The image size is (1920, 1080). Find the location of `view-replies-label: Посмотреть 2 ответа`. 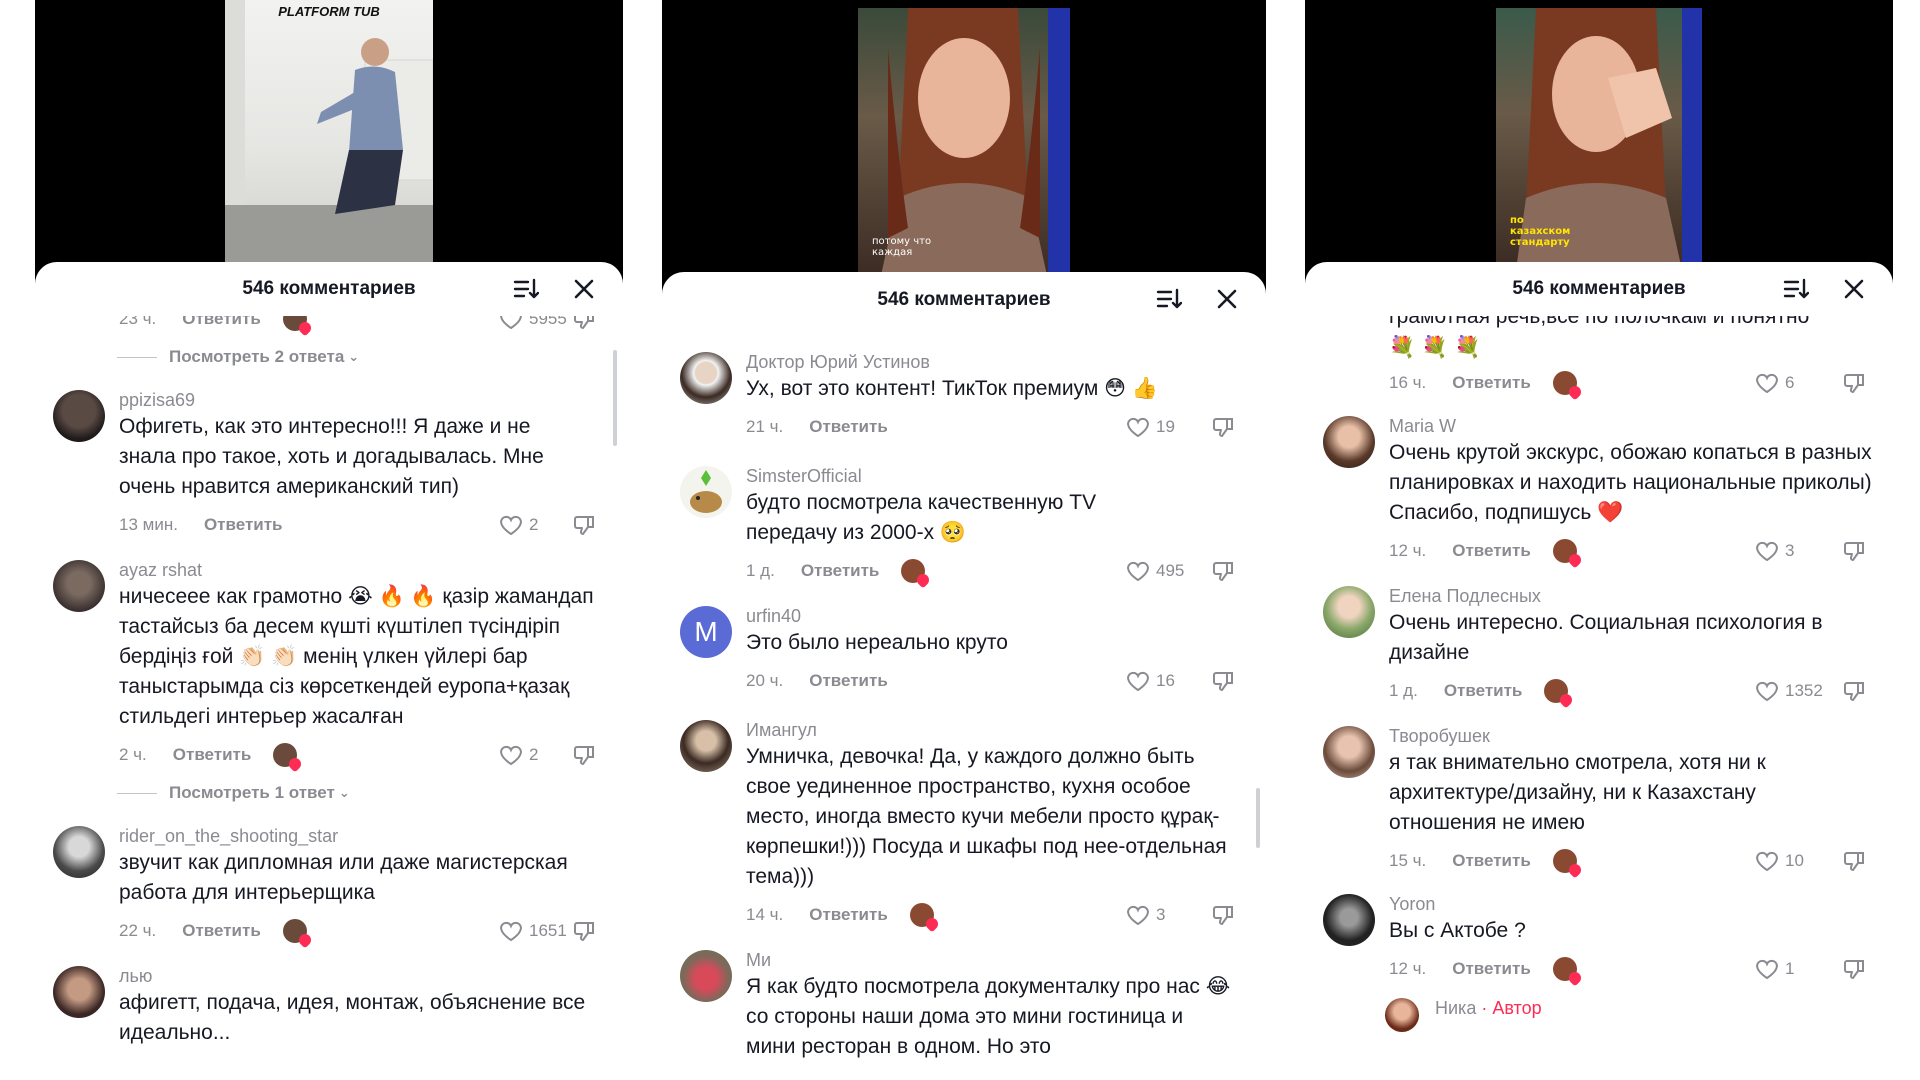

view-replies-label: Посмотреть 2 ответа is located at coordinates (257, 356).